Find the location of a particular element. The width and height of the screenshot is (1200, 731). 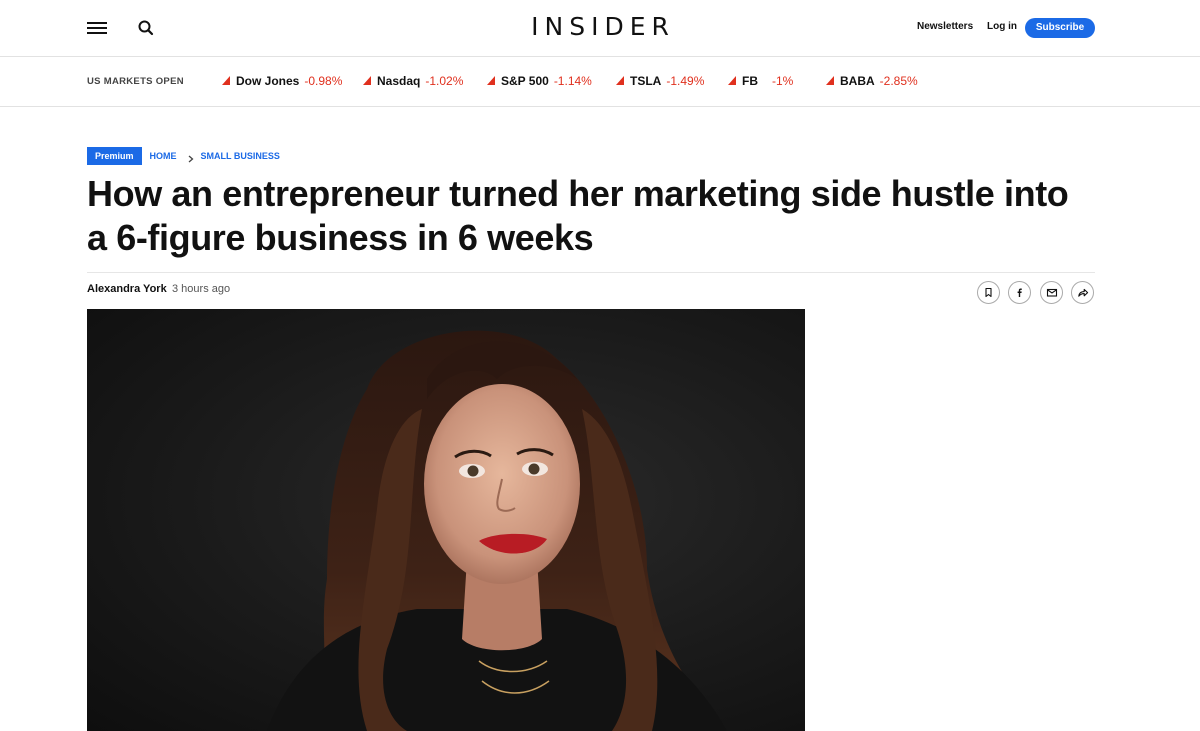

ticker-tsla: TSLA -1.49% is located at coordinates (660, 81).